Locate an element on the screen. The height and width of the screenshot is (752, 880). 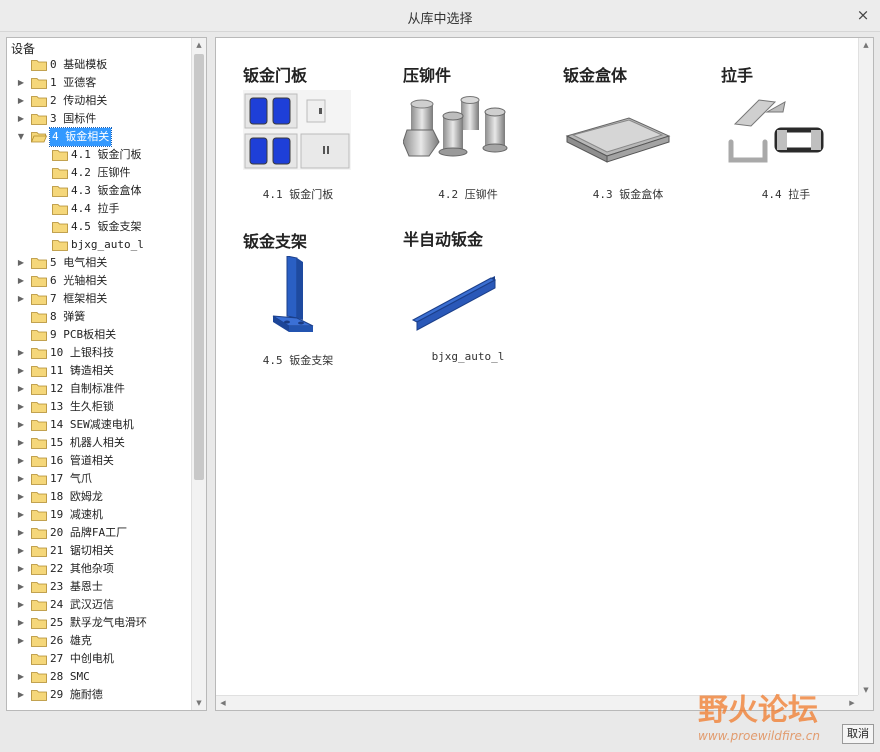
tree-item: ▶ 21 锯切相关 is located at coordinates (100, 551).